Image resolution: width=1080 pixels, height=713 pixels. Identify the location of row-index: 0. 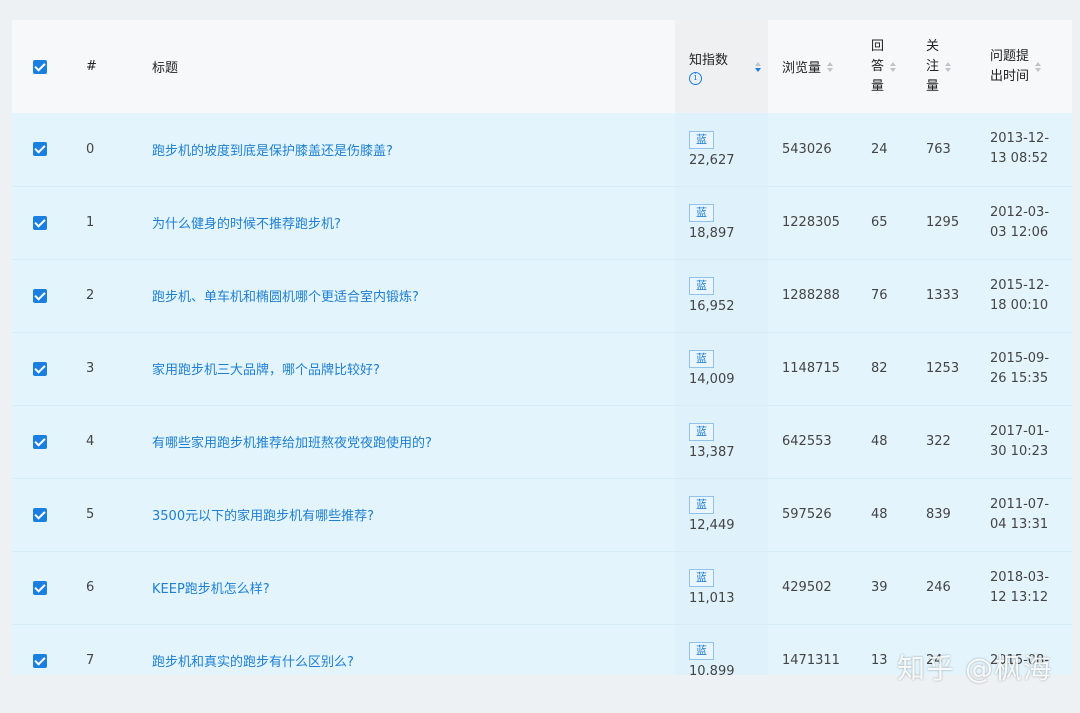
(90, 149).